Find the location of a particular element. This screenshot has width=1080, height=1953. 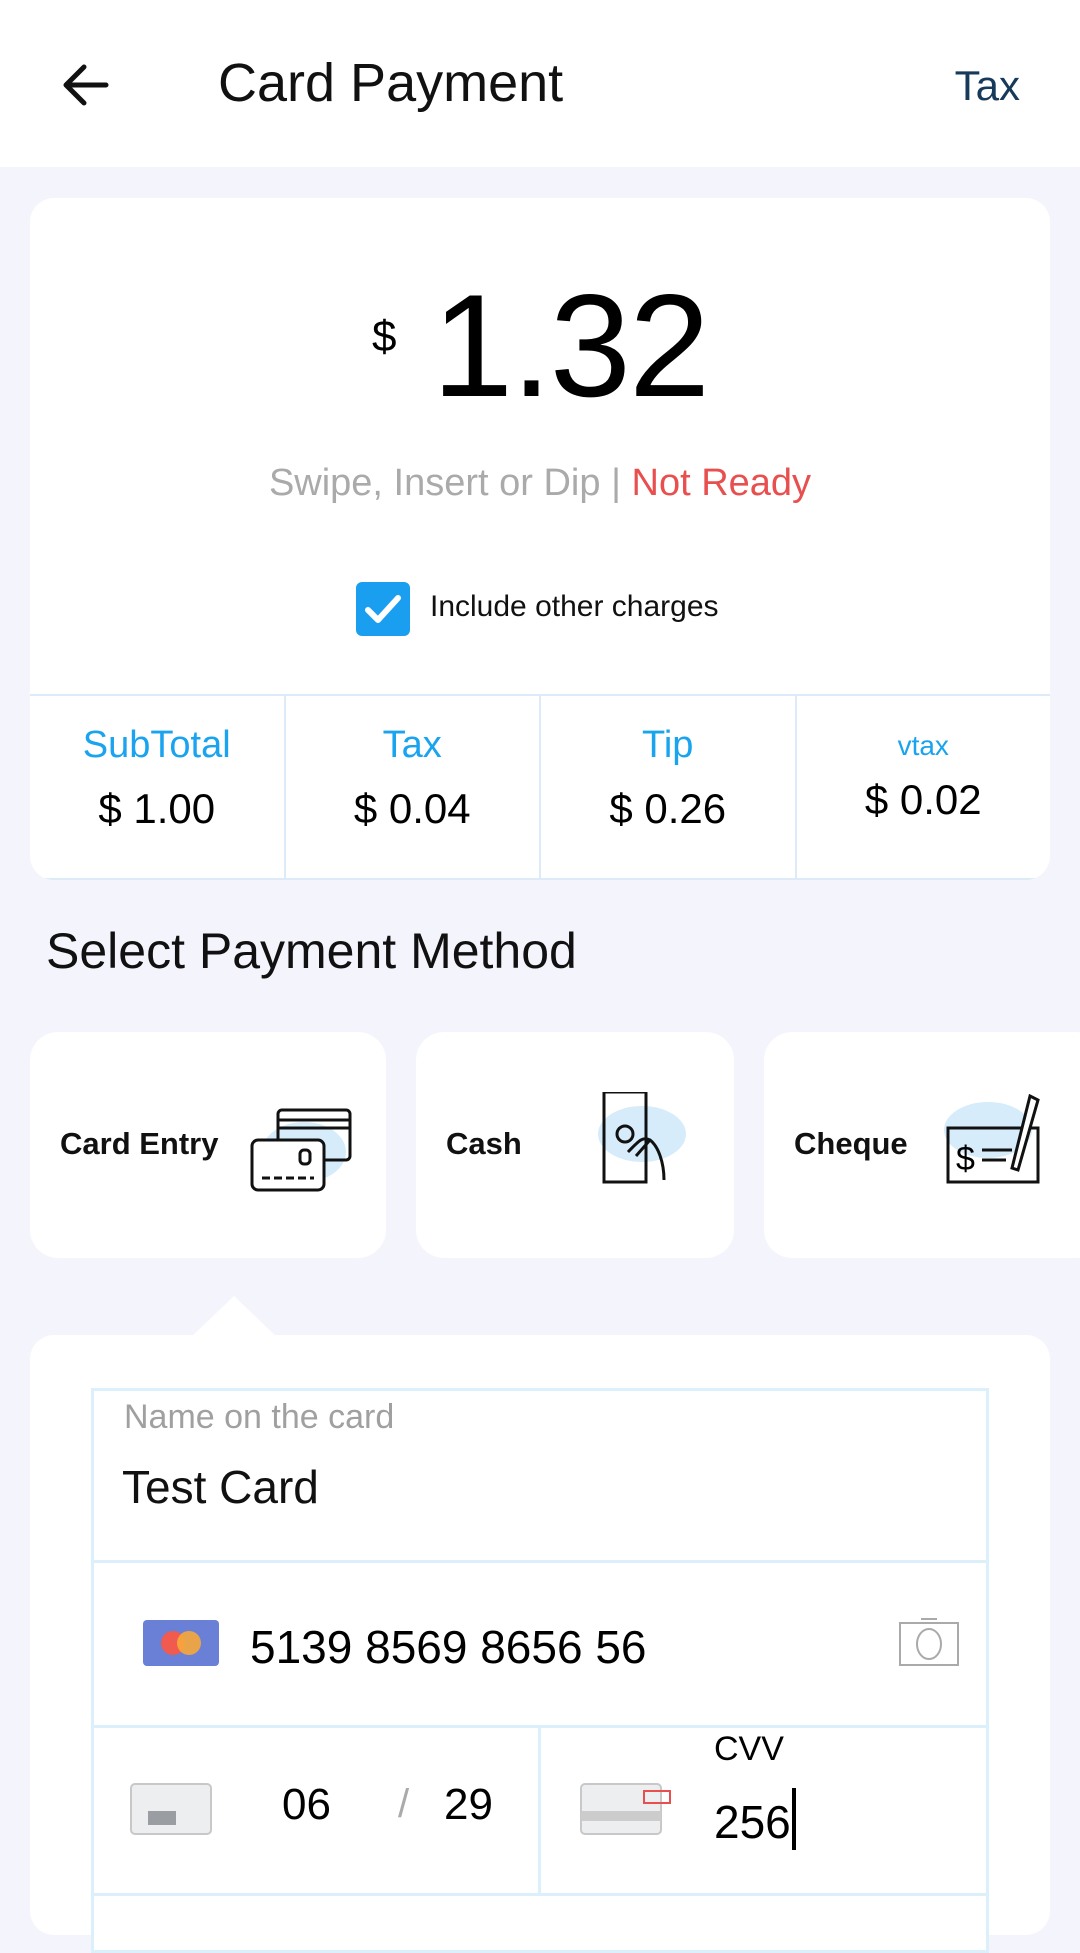

include-other-charges-checkbox is located at coordinates (383, 609).